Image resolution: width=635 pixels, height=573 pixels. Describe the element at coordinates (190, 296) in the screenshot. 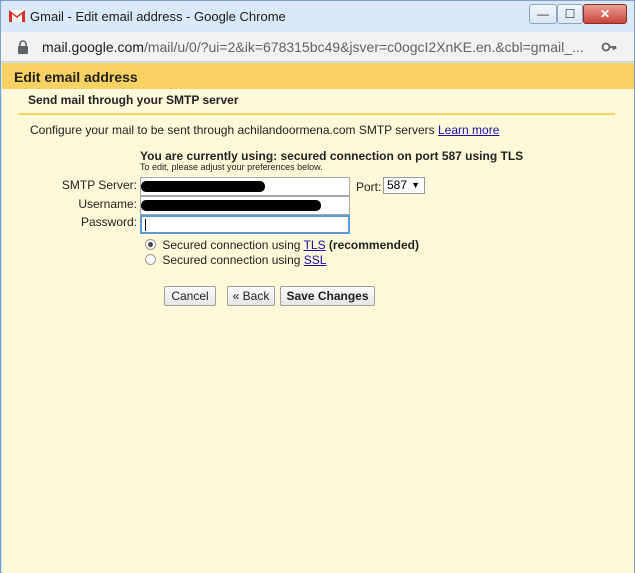

I see `cancel-button: Cancel` at that location.